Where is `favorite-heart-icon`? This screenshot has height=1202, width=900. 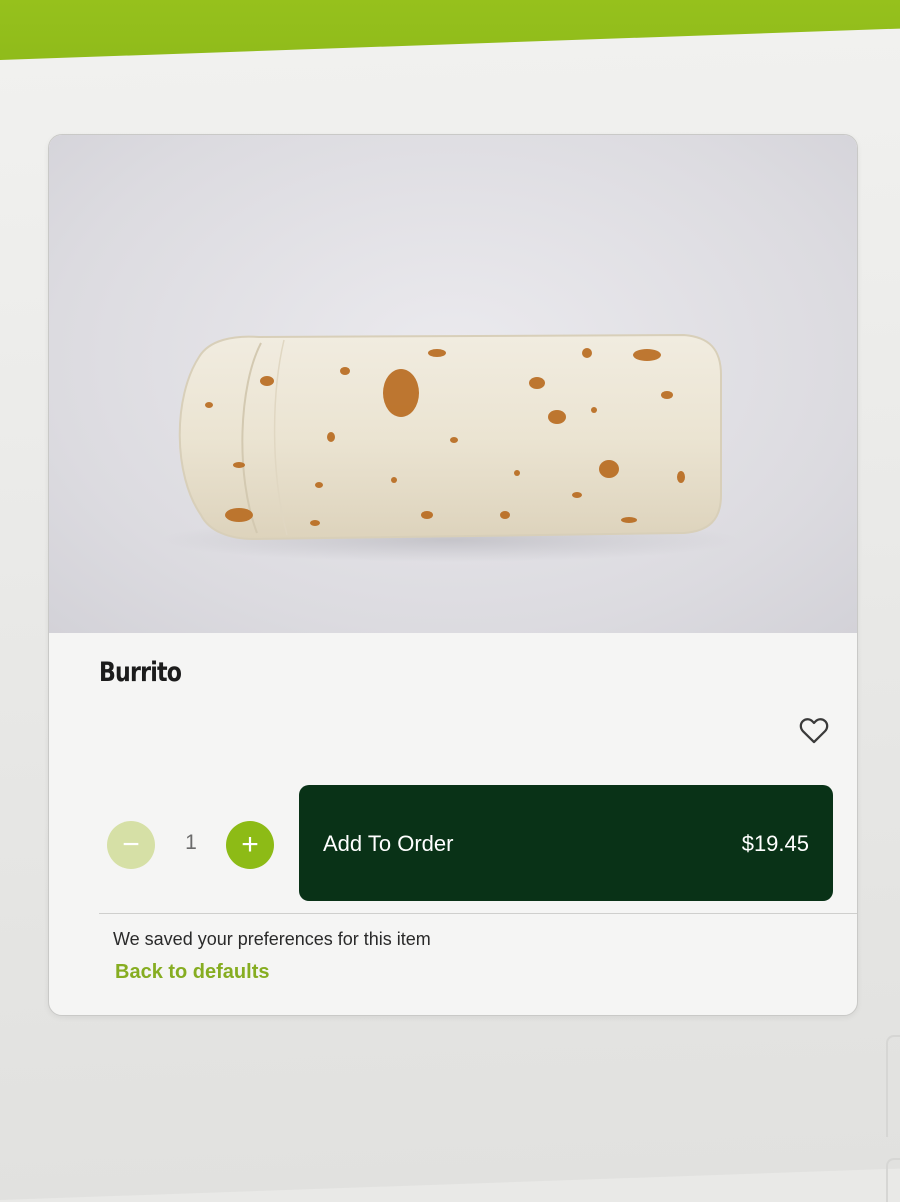
favorite-heart-icon is located at coordinates (814, 730).